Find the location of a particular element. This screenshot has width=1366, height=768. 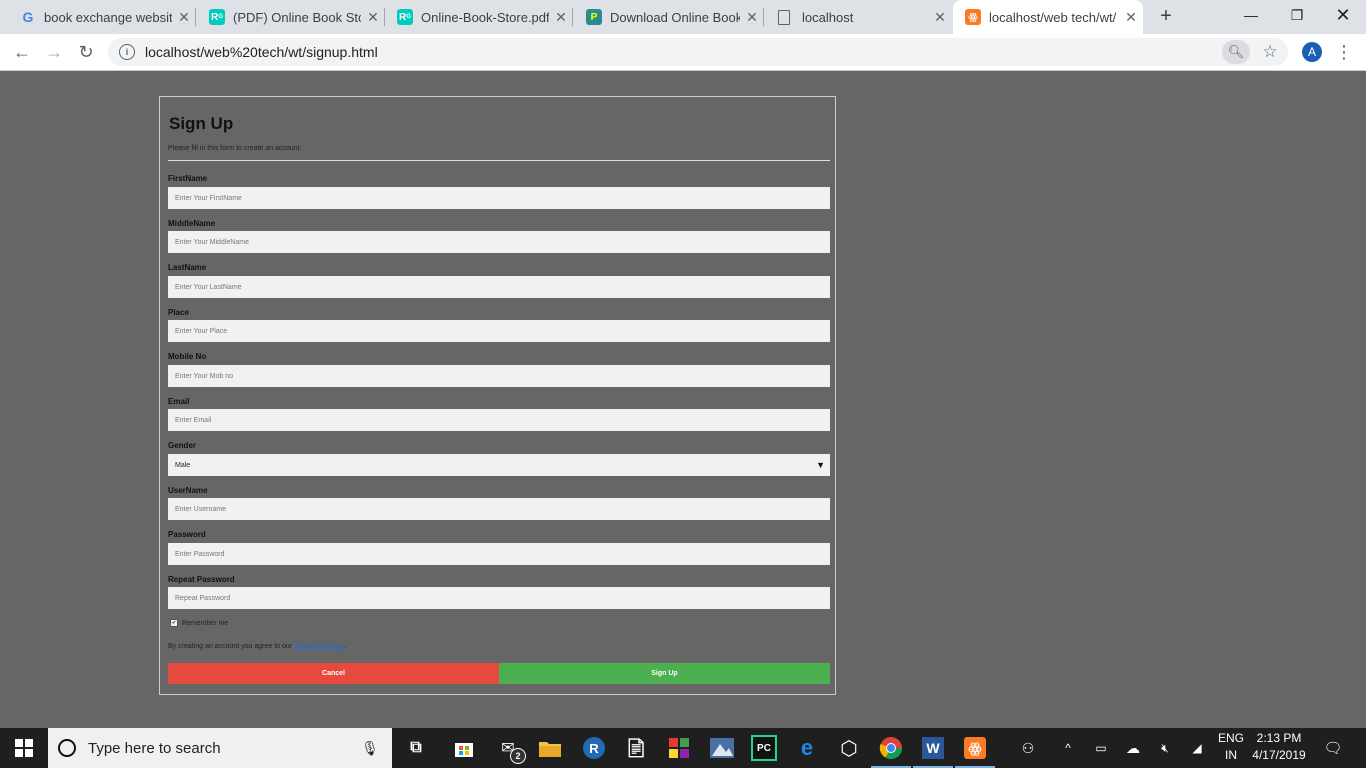

start-button is located at coordinates (24, 748).